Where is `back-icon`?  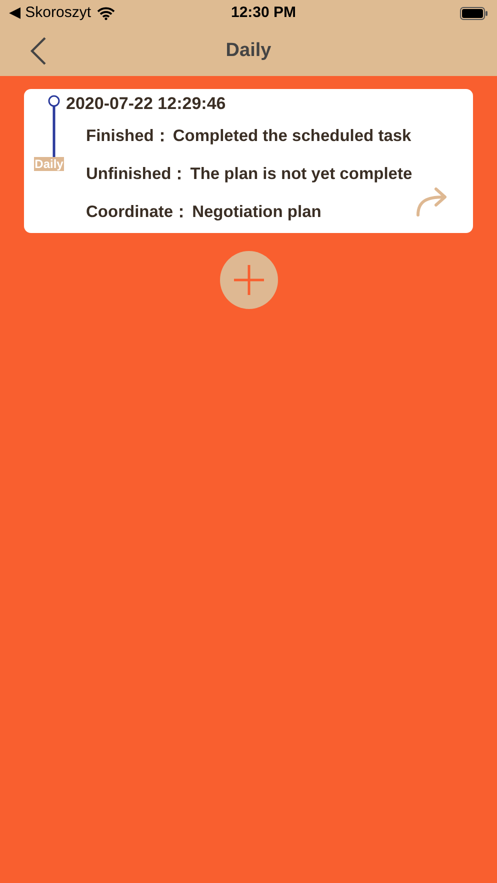
back-icon is located at coordinates (38, 51).